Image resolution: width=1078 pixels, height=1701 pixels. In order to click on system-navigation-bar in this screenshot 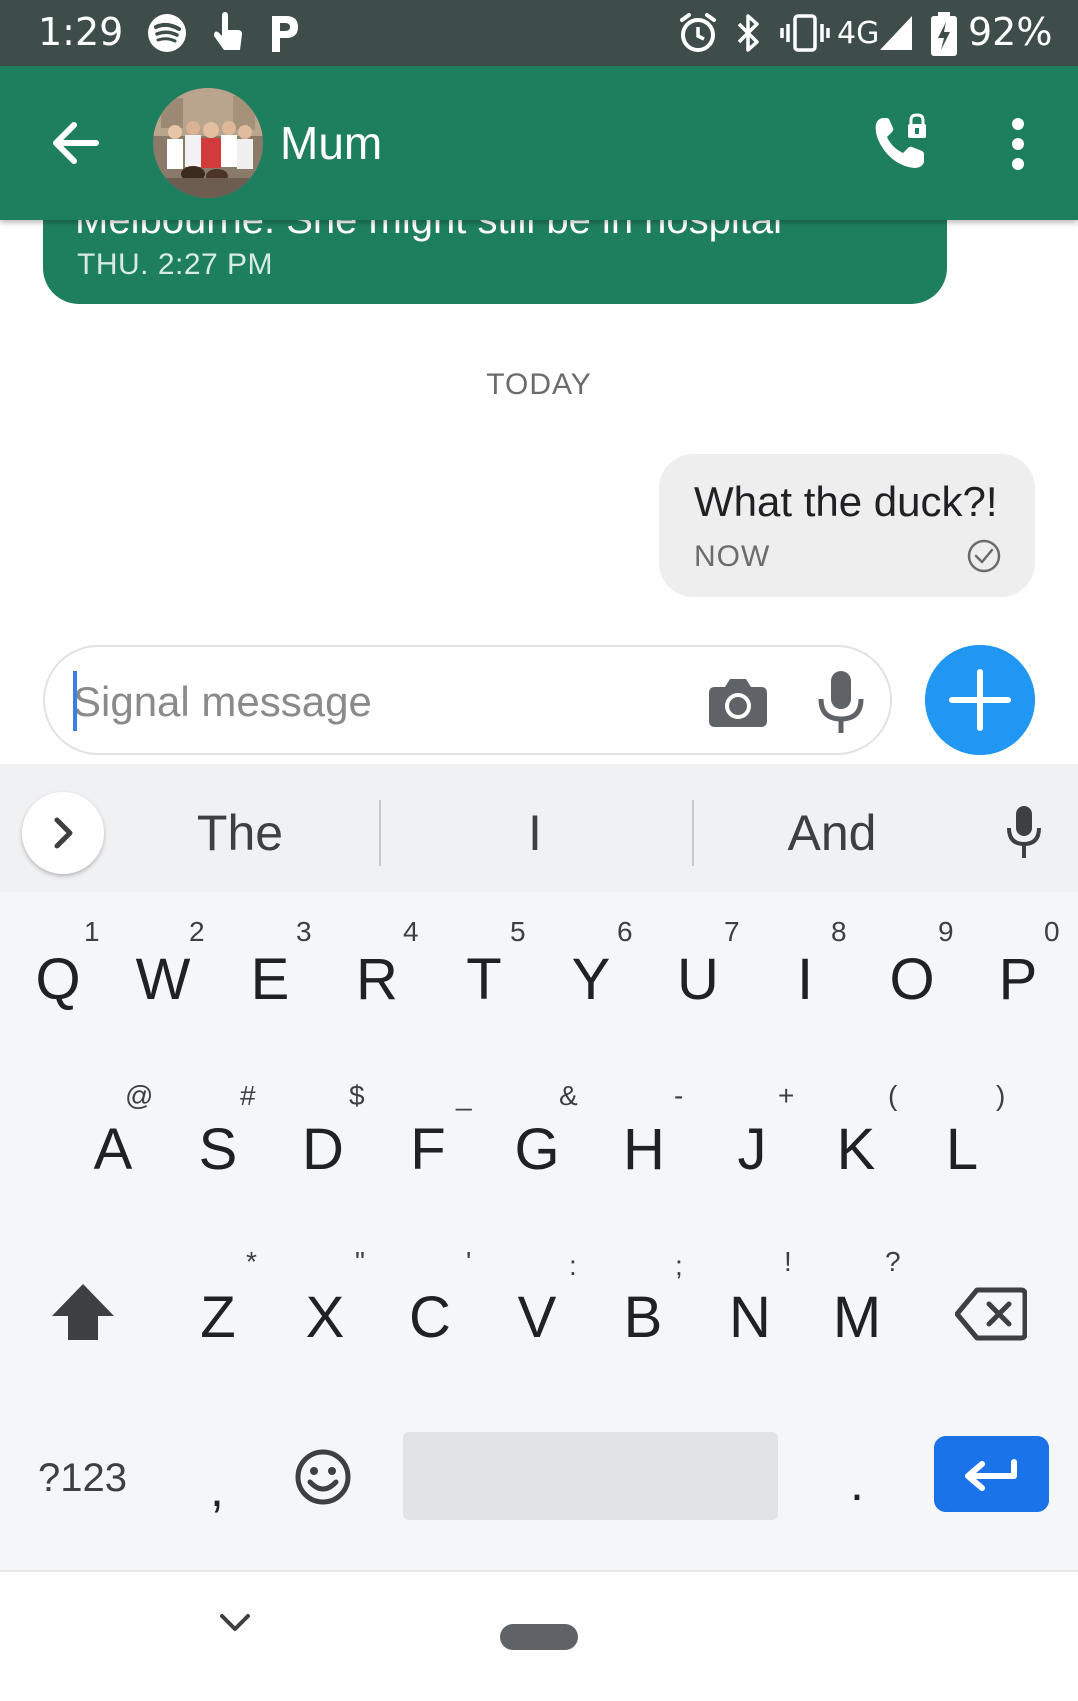, I will do `click(539, 1635)`.